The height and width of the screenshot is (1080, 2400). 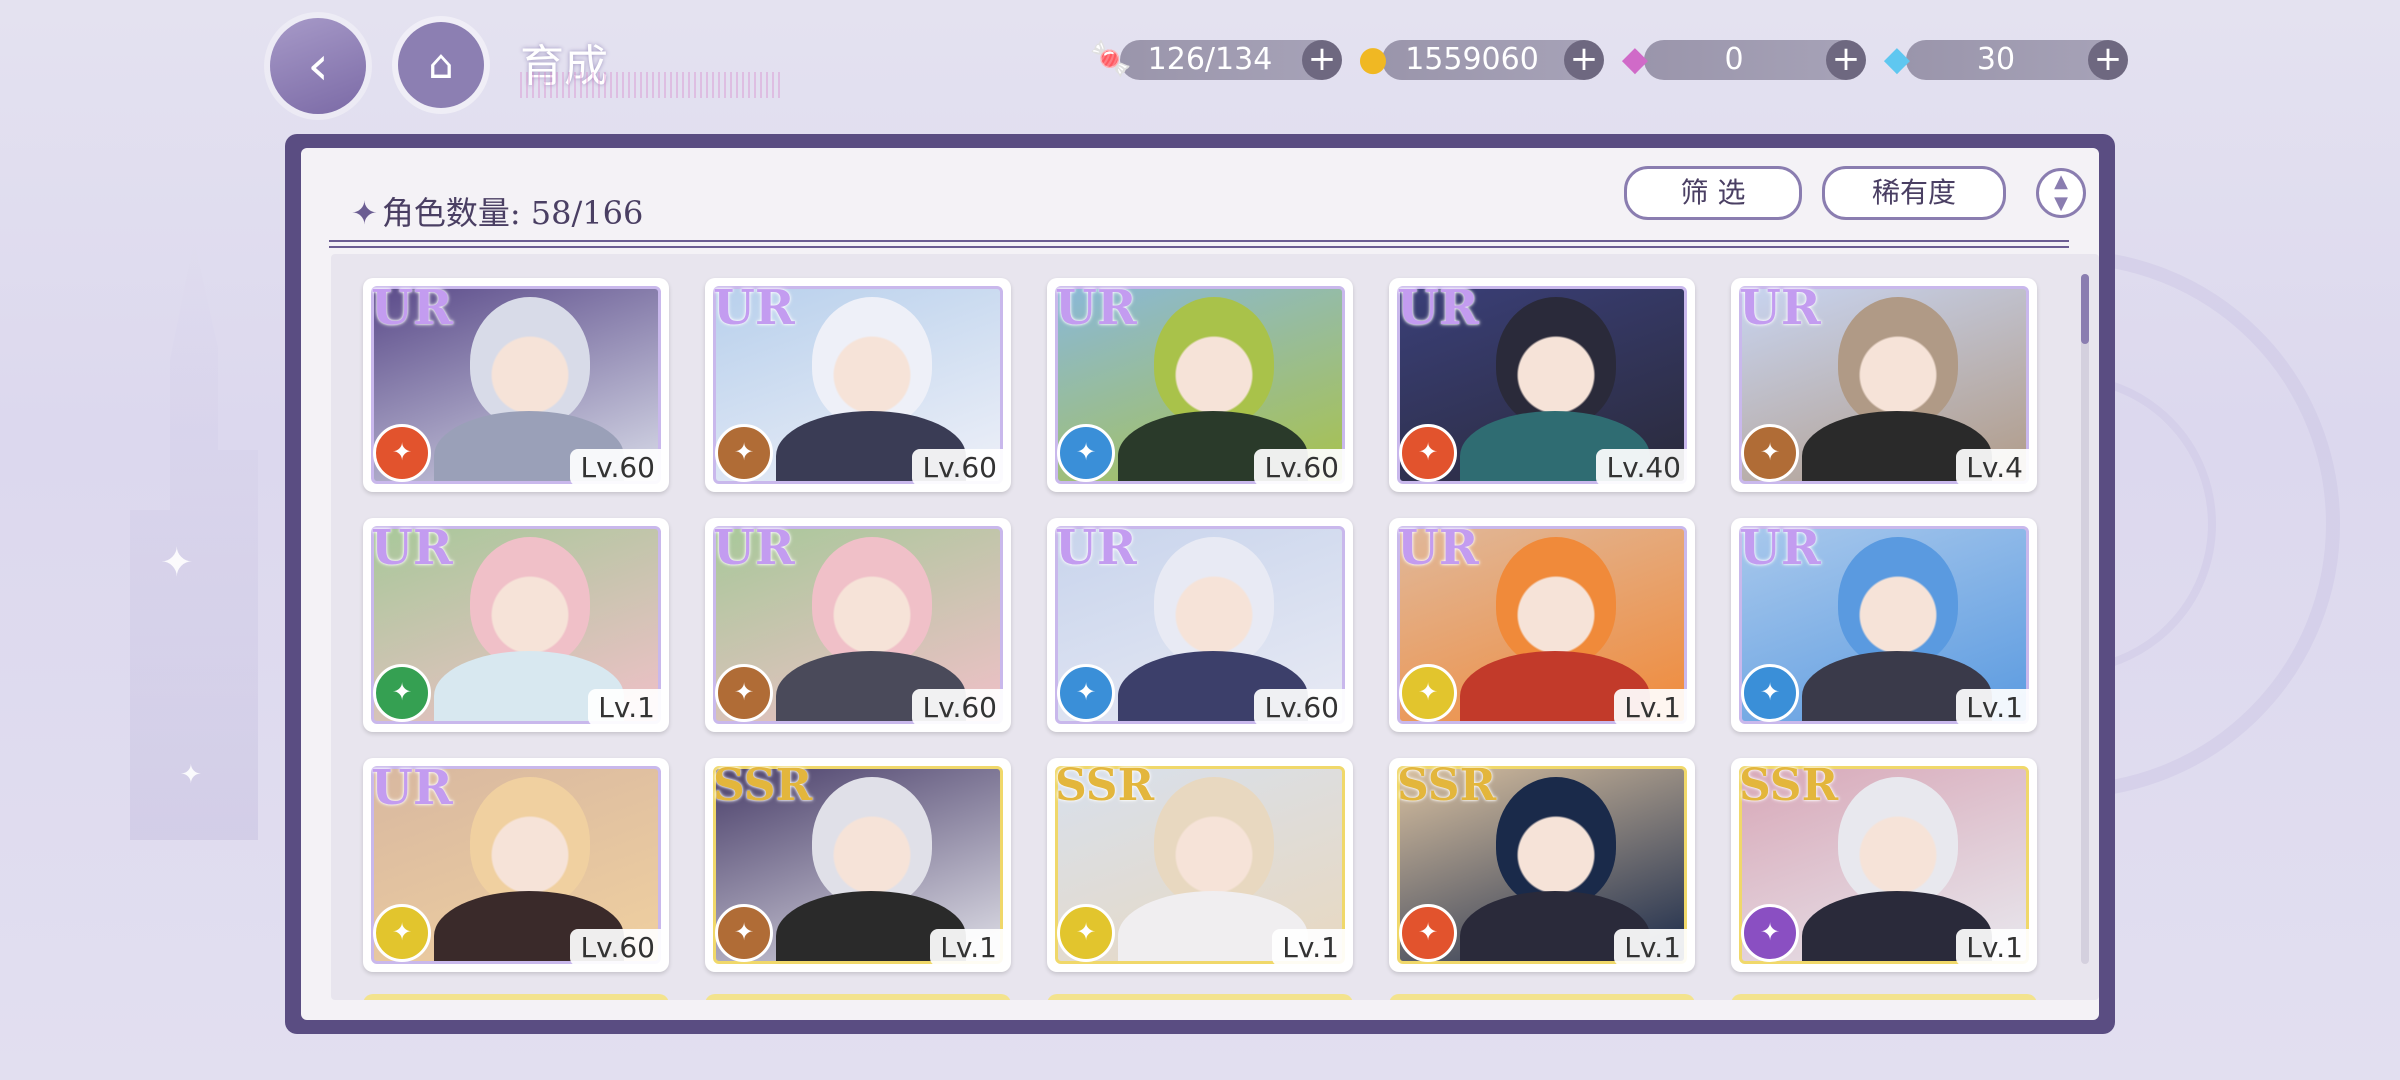 What do you see at coordinates (1199, 244) in the screenshot?
I see `header-divider` at bounding box center [1199, 244].